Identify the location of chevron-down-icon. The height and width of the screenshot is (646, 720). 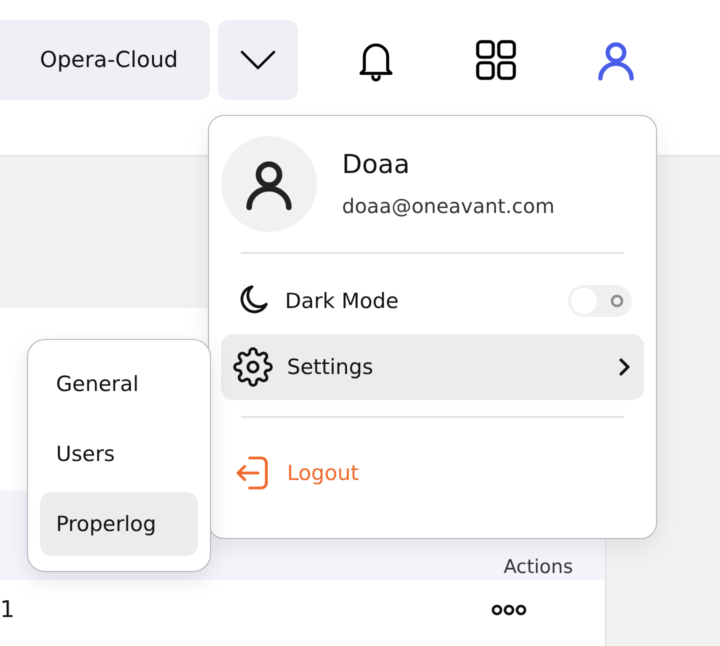
(258, 60).